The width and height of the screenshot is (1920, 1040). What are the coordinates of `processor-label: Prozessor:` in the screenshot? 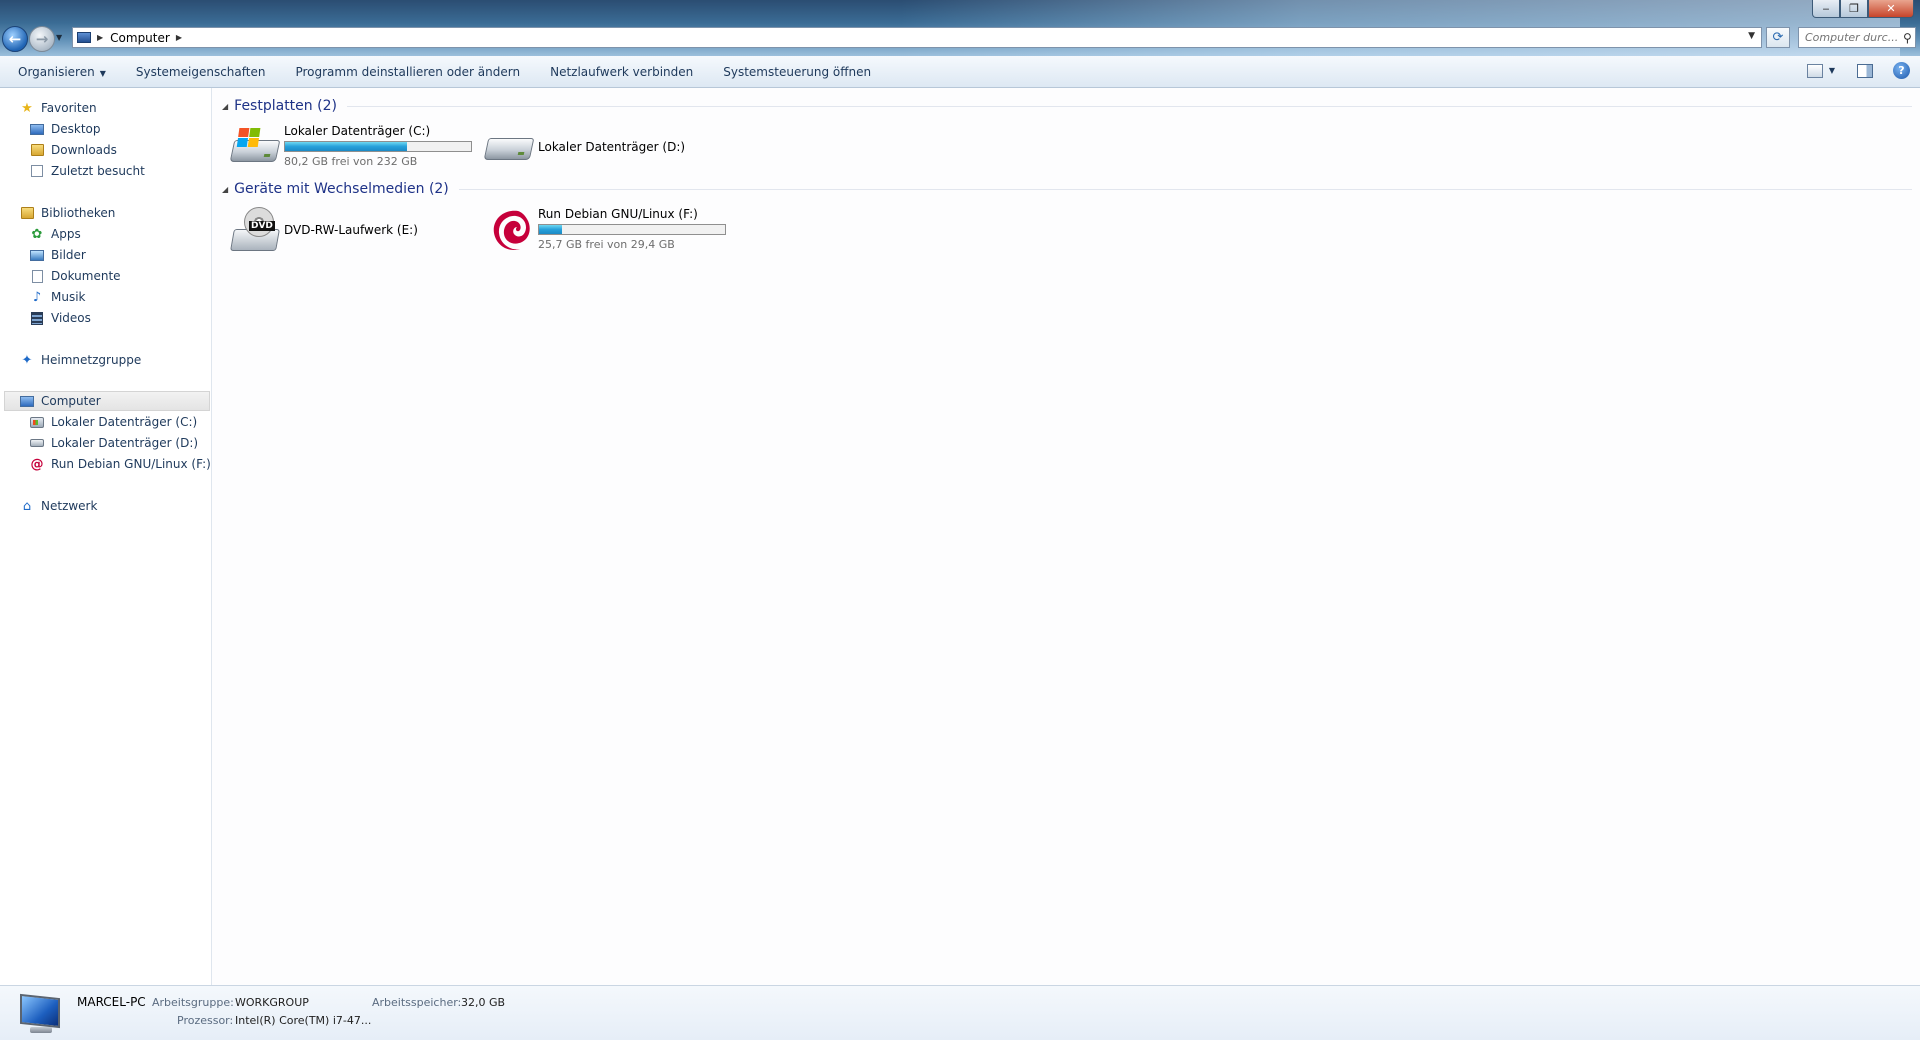 It's located at (205, 1020).